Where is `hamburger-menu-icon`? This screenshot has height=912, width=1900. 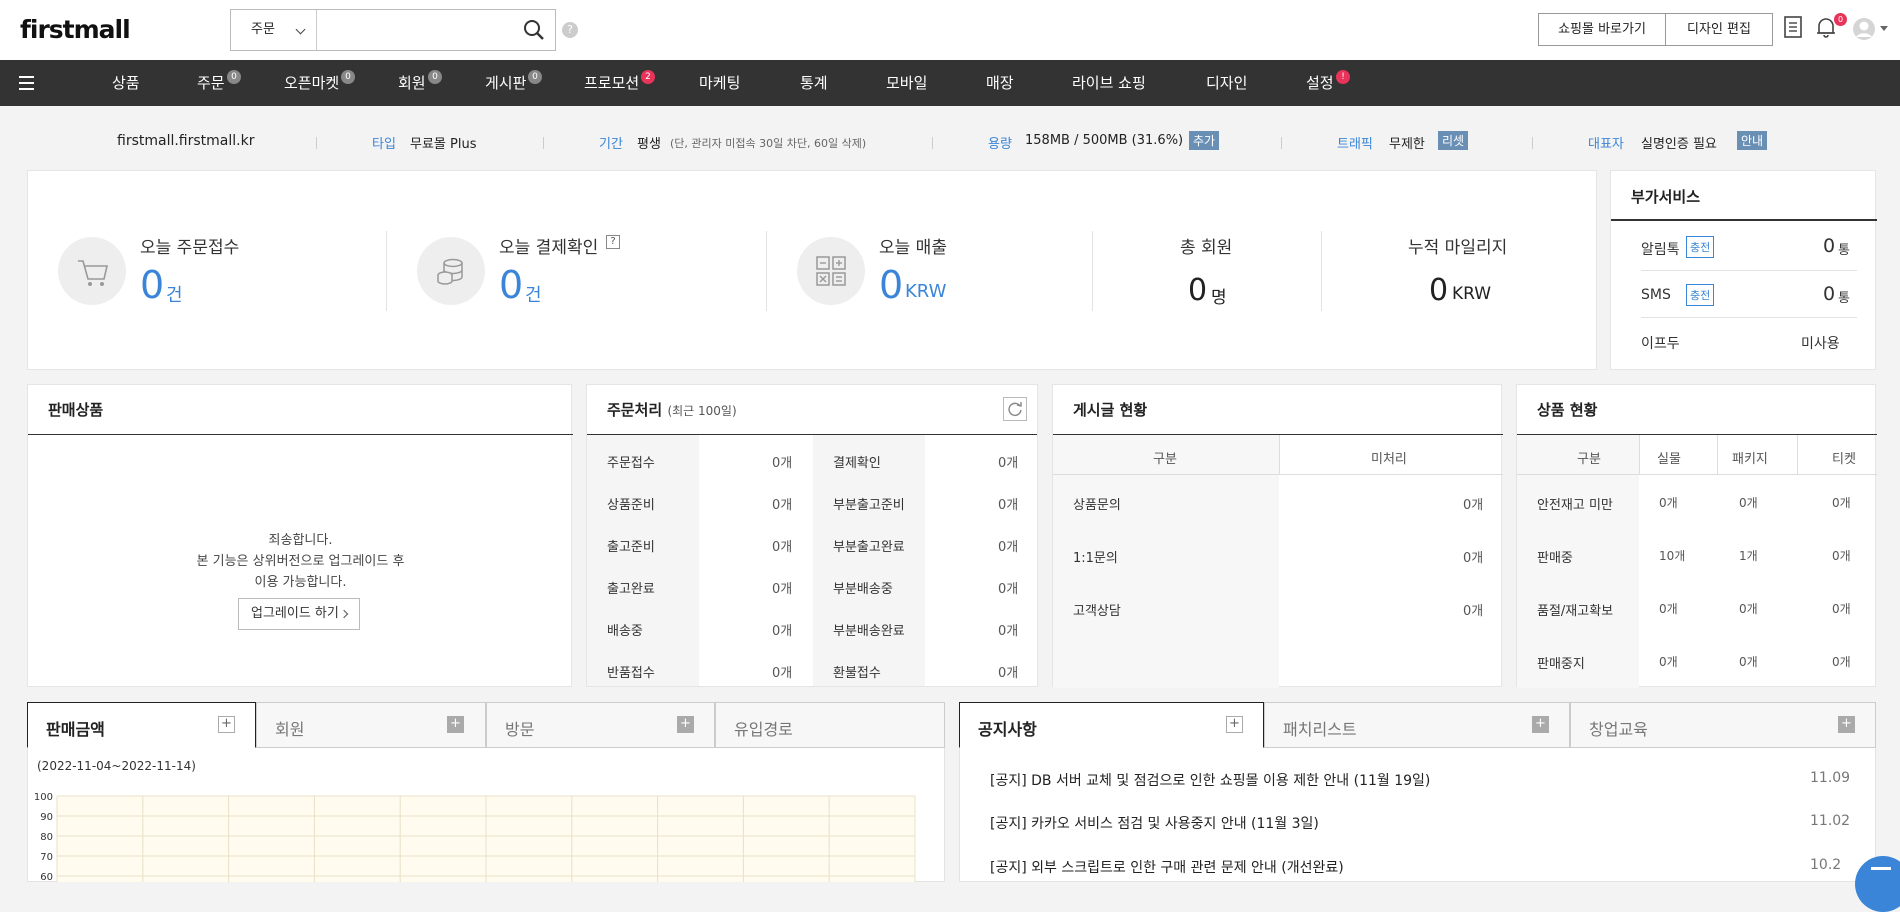 hamburger-menu-icon is located at coordinates (26, 83).